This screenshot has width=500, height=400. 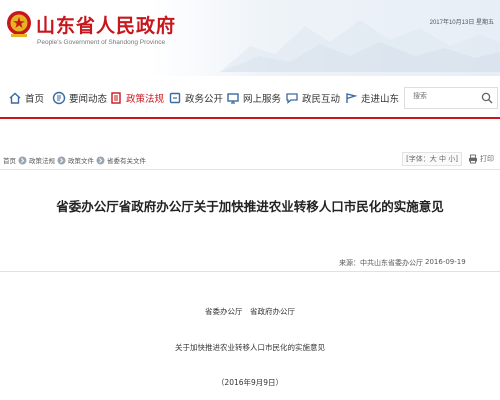 What do you see at coordinates (145, 99) in the screenshot?
I see `nav-item-label: 政策法规` at bounding box center [145, 99].